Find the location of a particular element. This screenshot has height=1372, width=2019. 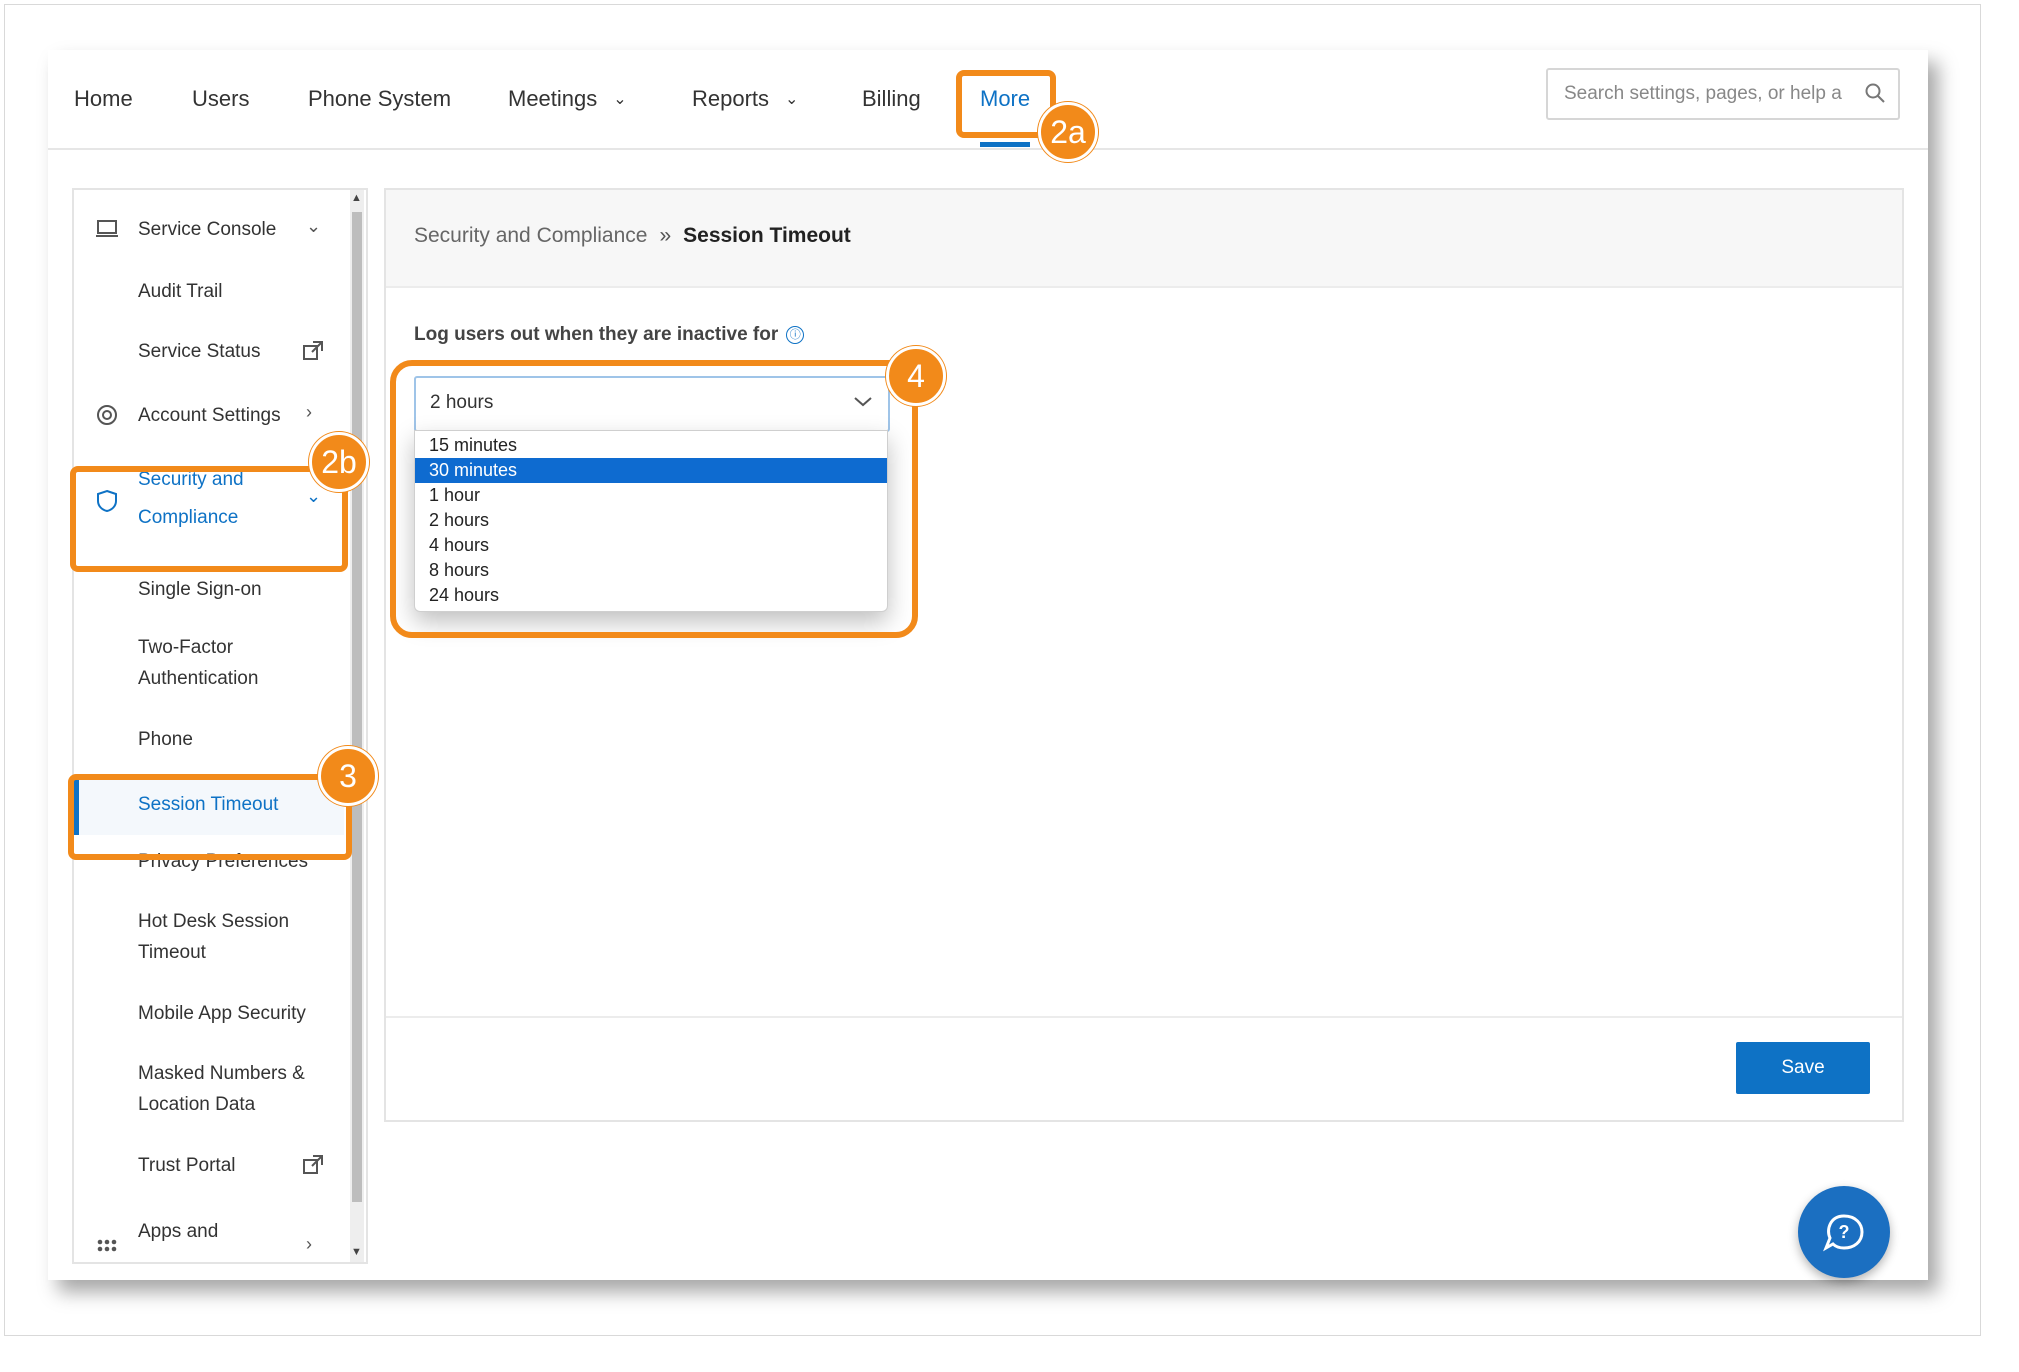

sidebar-item-label-line1: Masked Numbers & is located at coordinates (221, 1073).